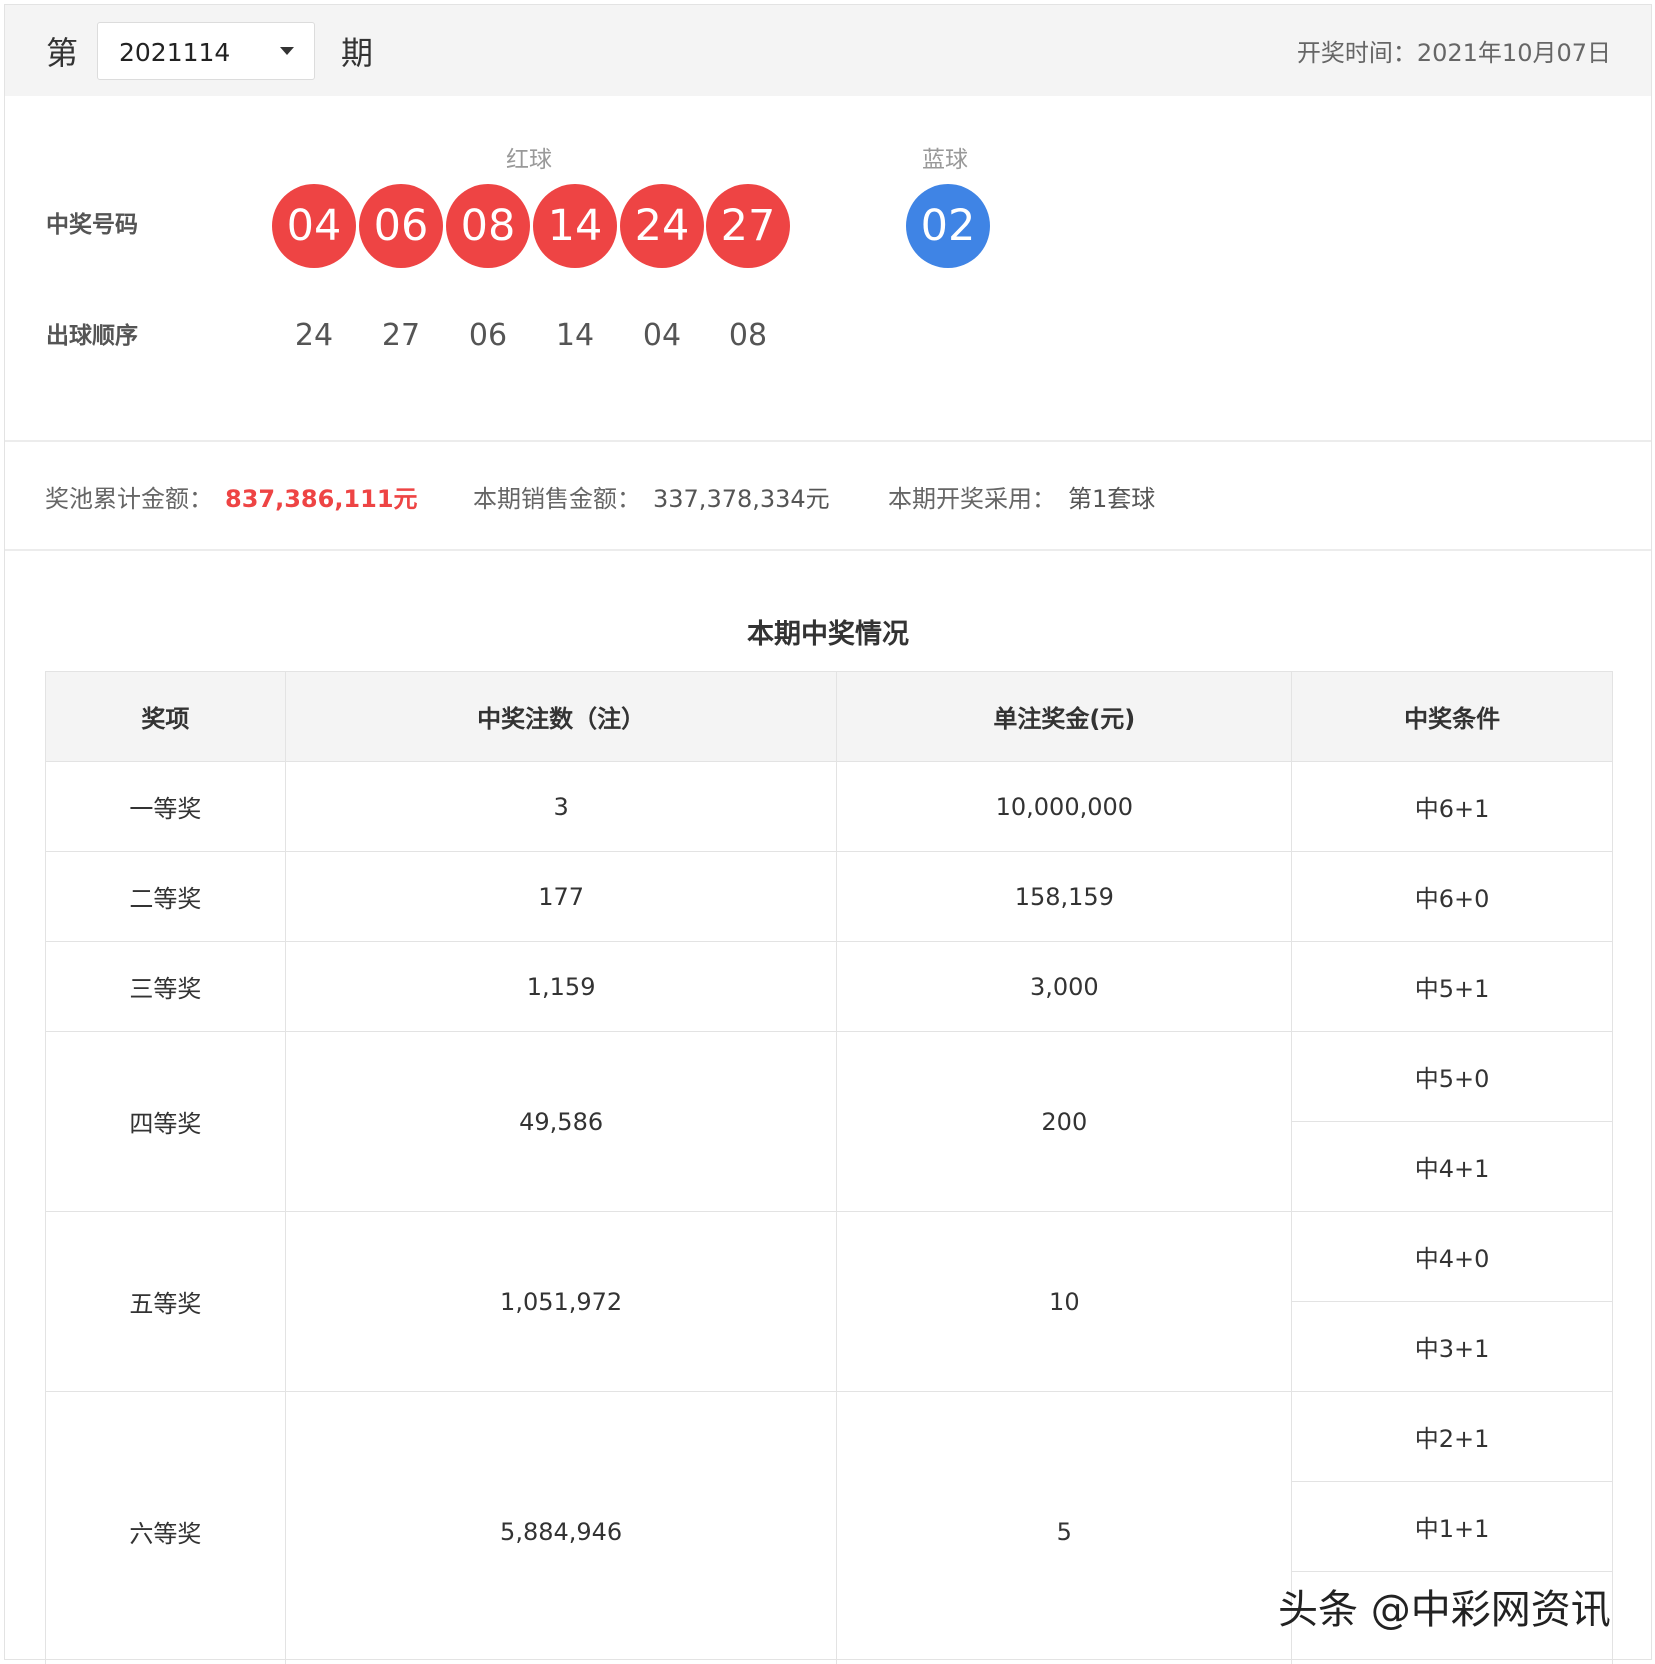  I want to click on prize-name: 三等奖, so click(165, 986).